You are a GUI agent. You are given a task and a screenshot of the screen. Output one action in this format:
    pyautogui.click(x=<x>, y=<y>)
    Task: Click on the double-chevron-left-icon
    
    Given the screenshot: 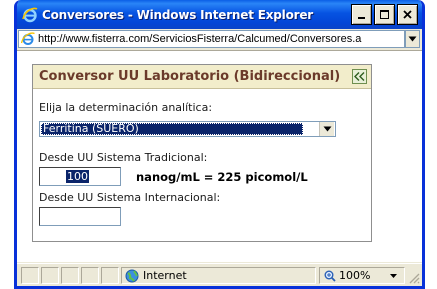 What is the action you would take?
    pyautogui.click(x=359, y=76)
    